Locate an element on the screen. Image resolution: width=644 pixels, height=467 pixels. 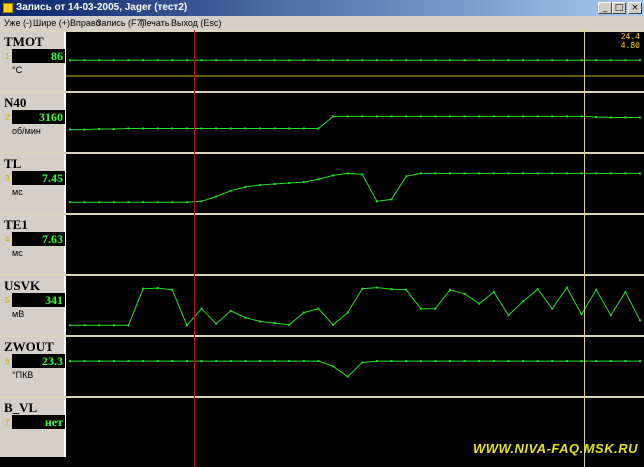
panel-tl: TL 3 7.45 мс is located at coordinates (322, 182).